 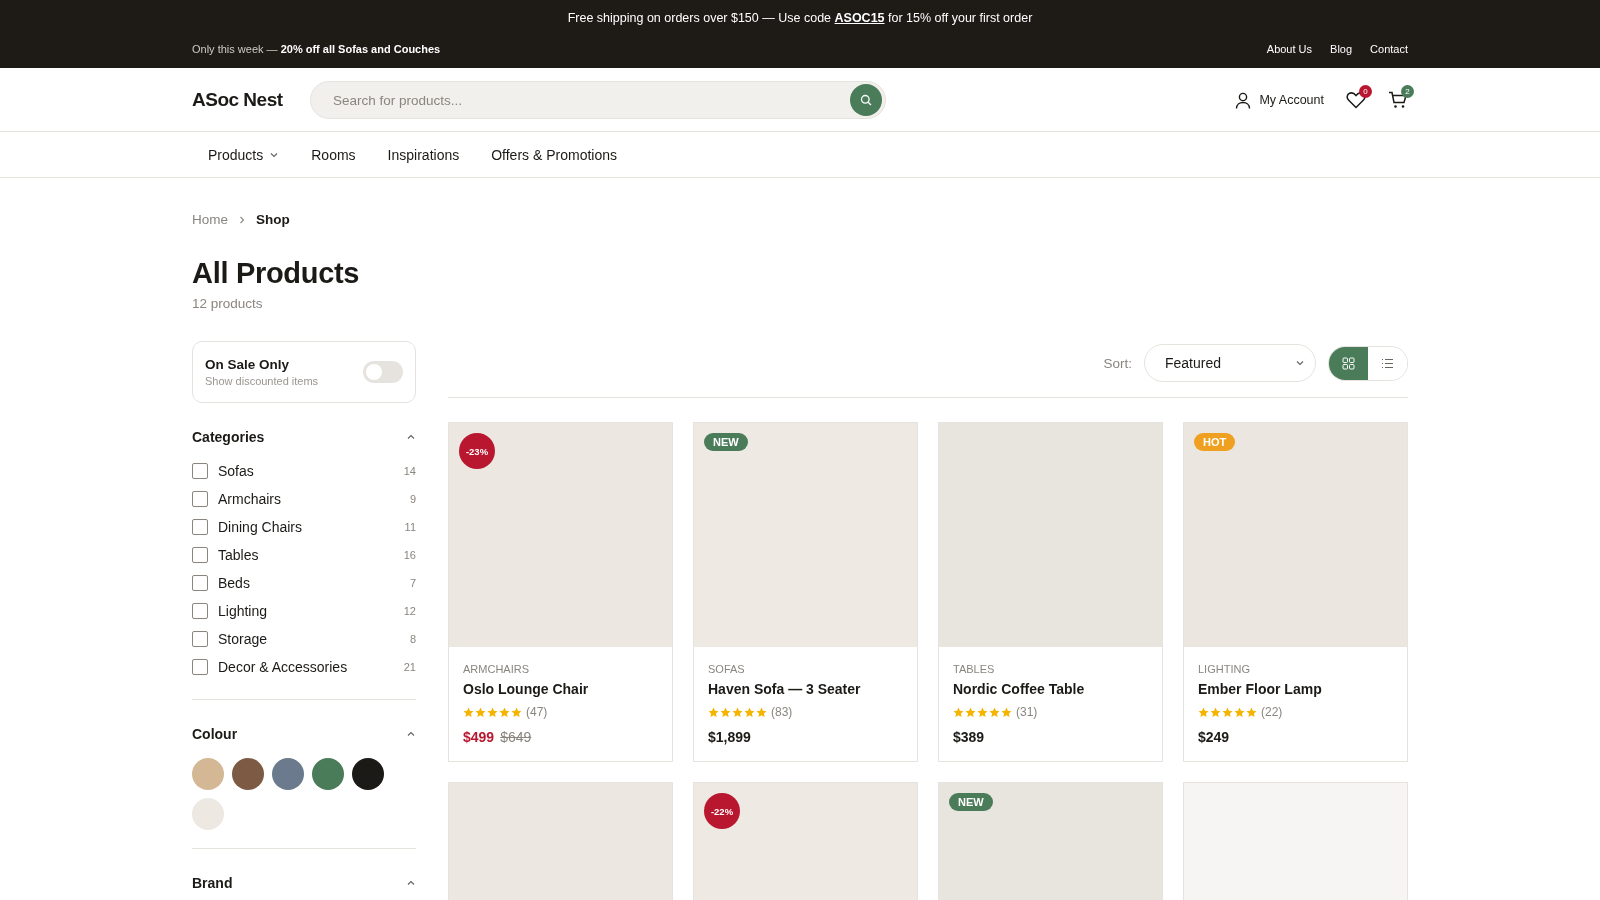 What do you see at coordinates (242, 219) in the screenshot?
I see `chevron-right-icon` at bounding box center [242, 219].